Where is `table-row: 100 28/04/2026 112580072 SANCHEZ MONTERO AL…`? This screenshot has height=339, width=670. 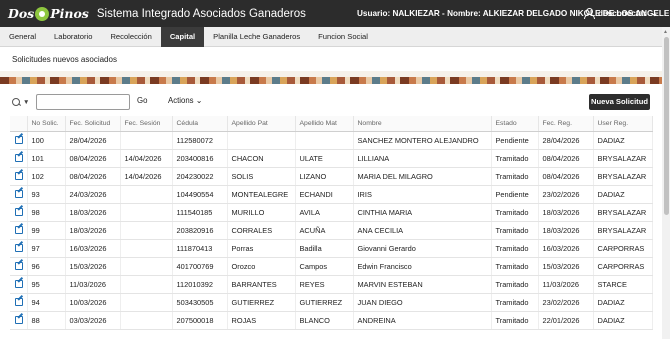
table-row: 100 28/04/2026 112580072 SANCHEZ MONTERO AL… is located at coordinates (331, 140).